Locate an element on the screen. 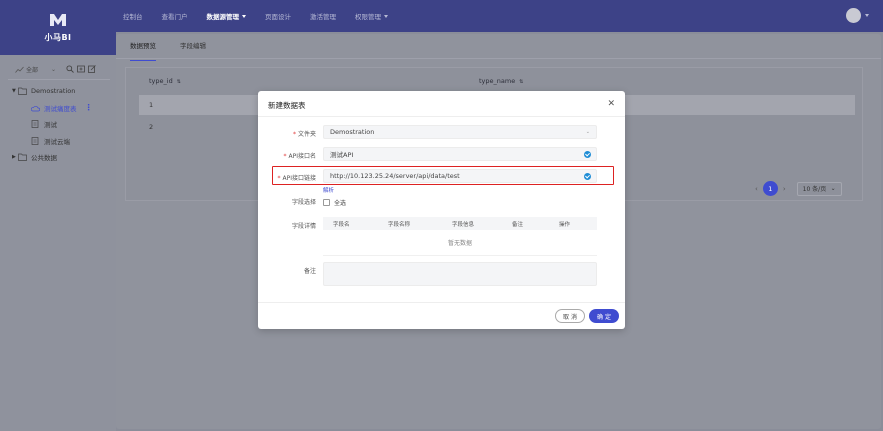 This screenshot has height=431, width=883. label-text: API接口名 is located at coordinates (302, 156).